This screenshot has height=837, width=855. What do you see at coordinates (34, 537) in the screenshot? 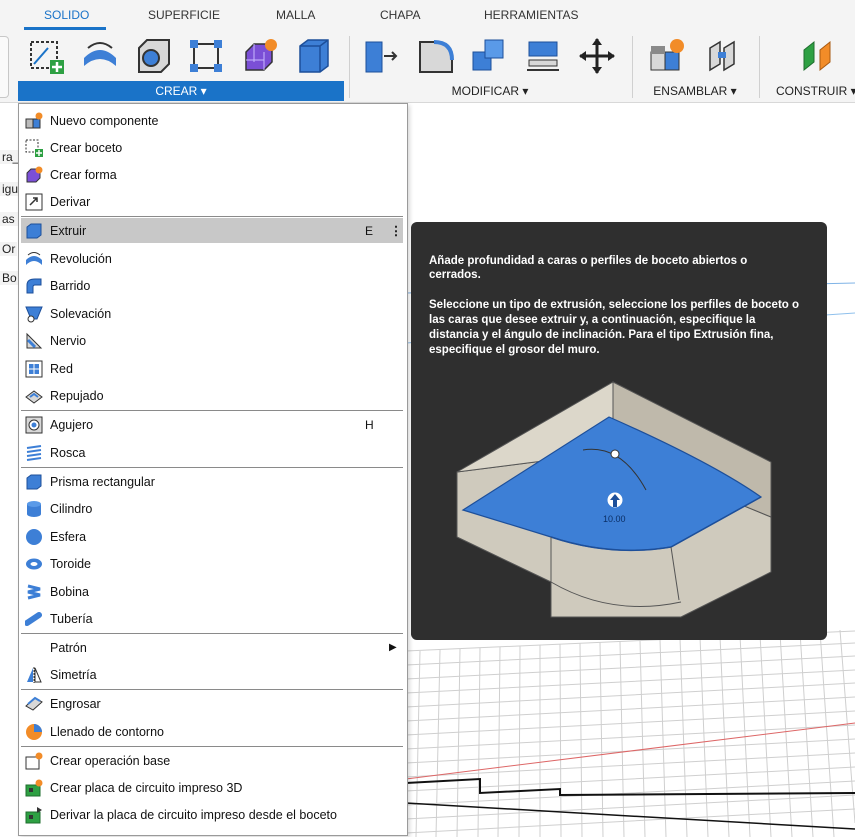
I see `sphere-icon` at bounding box center [34, 537].